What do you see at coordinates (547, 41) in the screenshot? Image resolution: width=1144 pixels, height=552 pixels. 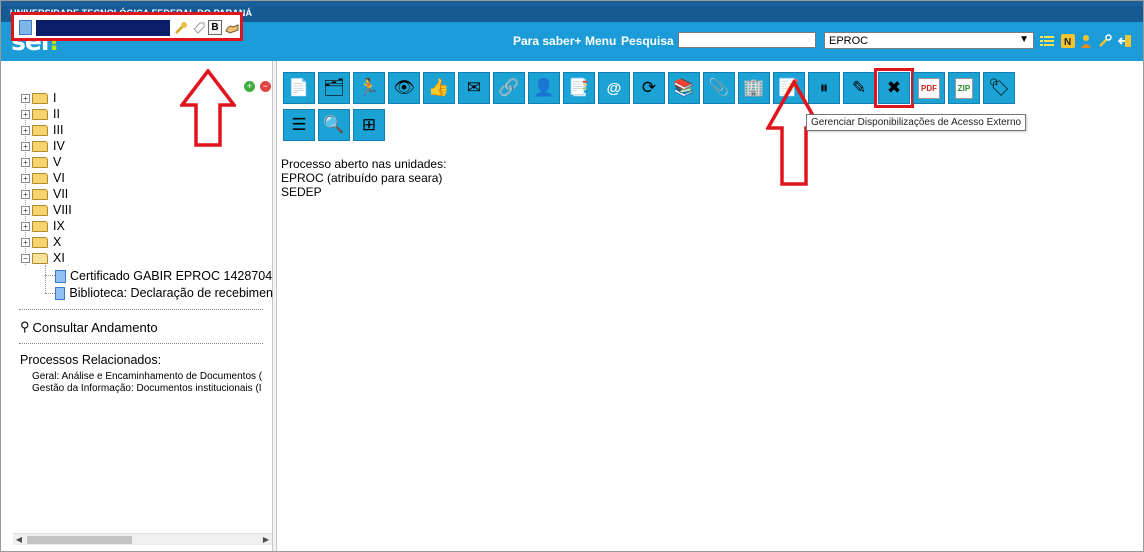 I see `para-saber-link: Para saber+` at bounding box center [547, 41].